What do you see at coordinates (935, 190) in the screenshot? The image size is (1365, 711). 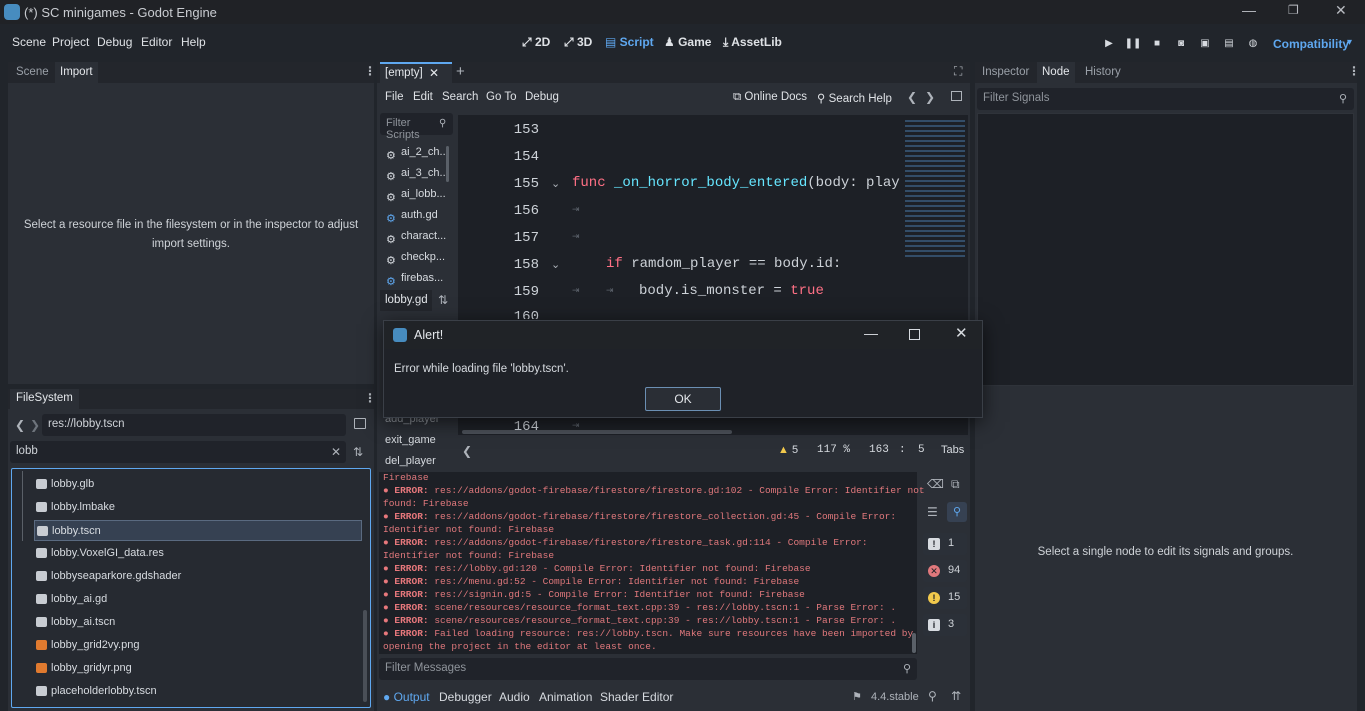 I see `code-minimap` at bounding box center [935, 190].